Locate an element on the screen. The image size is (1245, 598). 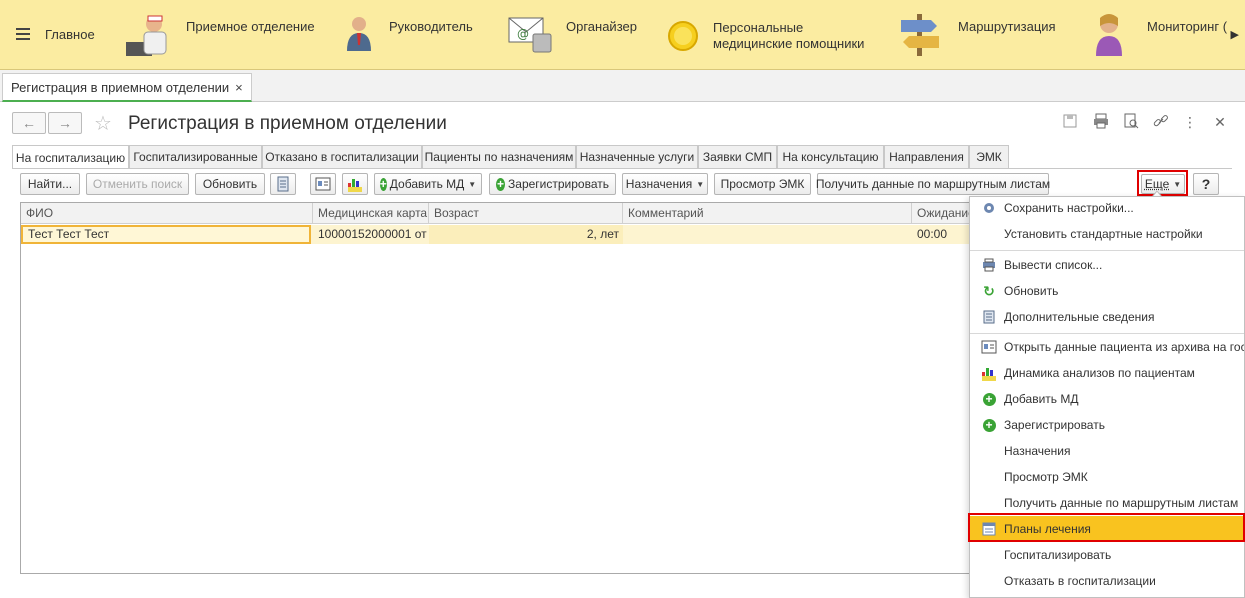
menu-item-view-emk: Просмотр ЭМК is located at coordinates (1107, 477).